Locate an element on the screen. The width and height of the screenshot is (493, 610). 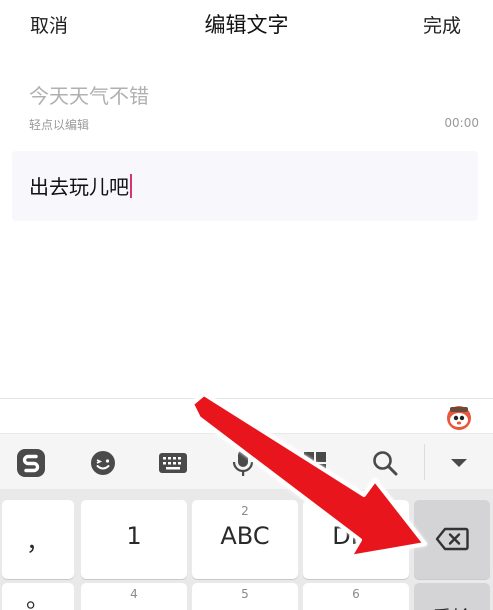
page-title: 编辑文字 is located at coordinates (246, 25).